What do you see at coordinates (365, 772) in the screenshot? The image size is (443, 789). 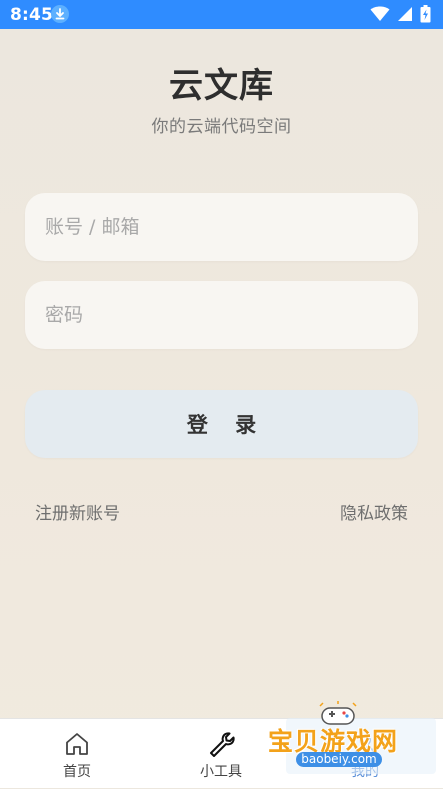 I see `nav-label-mine: 我的` at bounding box center [365, 772].